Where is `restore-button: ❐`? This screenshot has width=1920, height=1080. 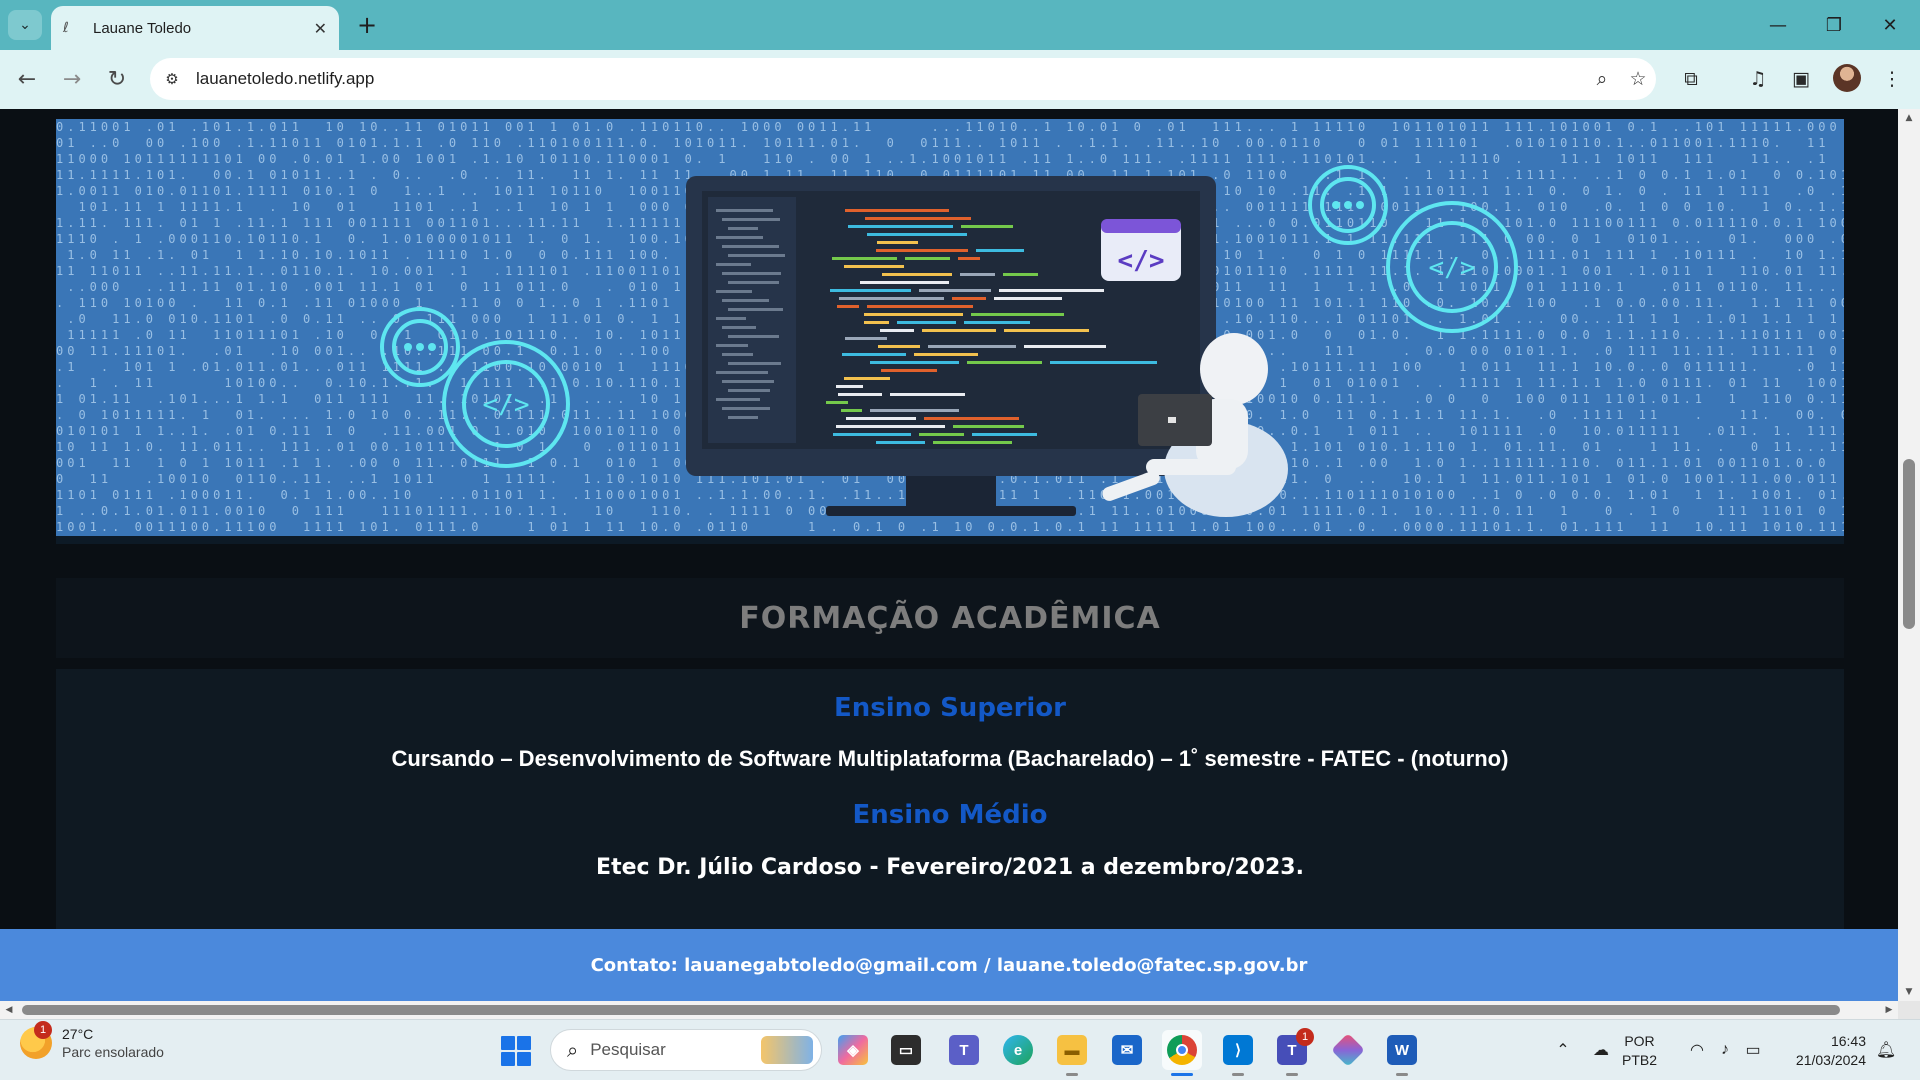 restore-button: ❐ is located at coordinates (1834, 25).